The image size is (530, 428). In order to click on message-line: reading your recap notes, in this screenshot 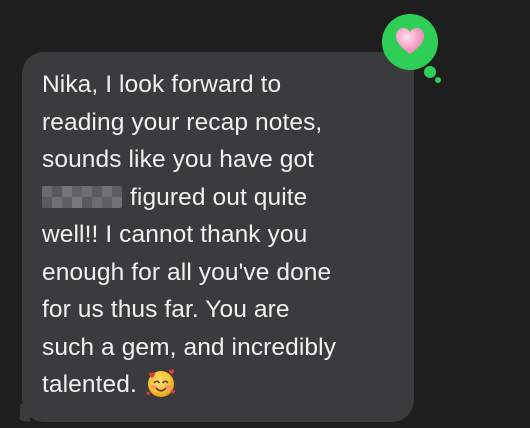, I will do `click(182, 122)`.